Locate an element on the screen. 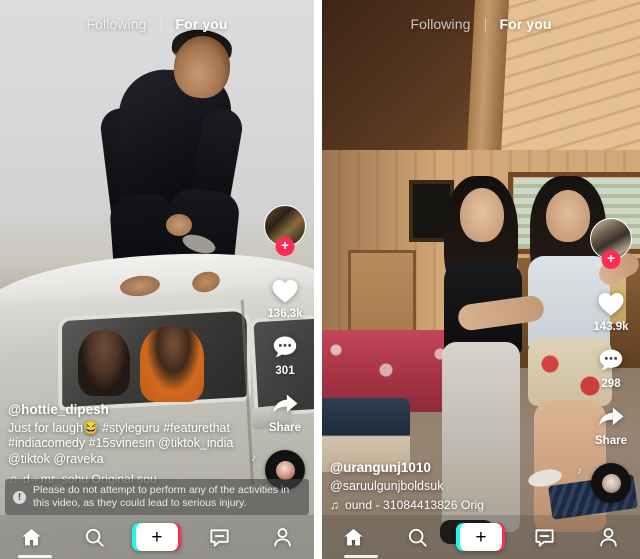 The image size is (640, 559). like-action: 143.9k is located at coordinates (611, 309).